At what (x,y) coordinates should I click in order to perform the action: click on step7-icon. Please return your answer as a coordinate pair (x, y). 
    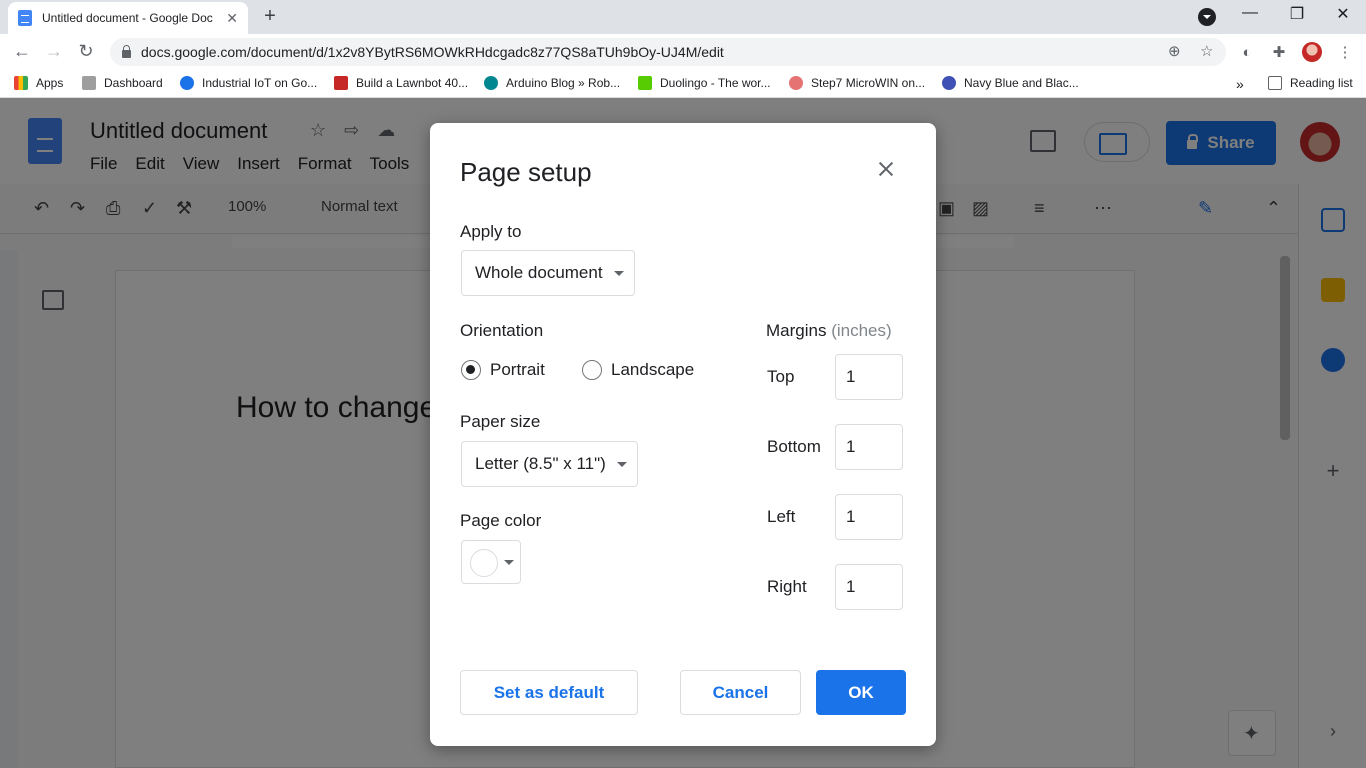
    Looking at the image, I should click on (796, 83).